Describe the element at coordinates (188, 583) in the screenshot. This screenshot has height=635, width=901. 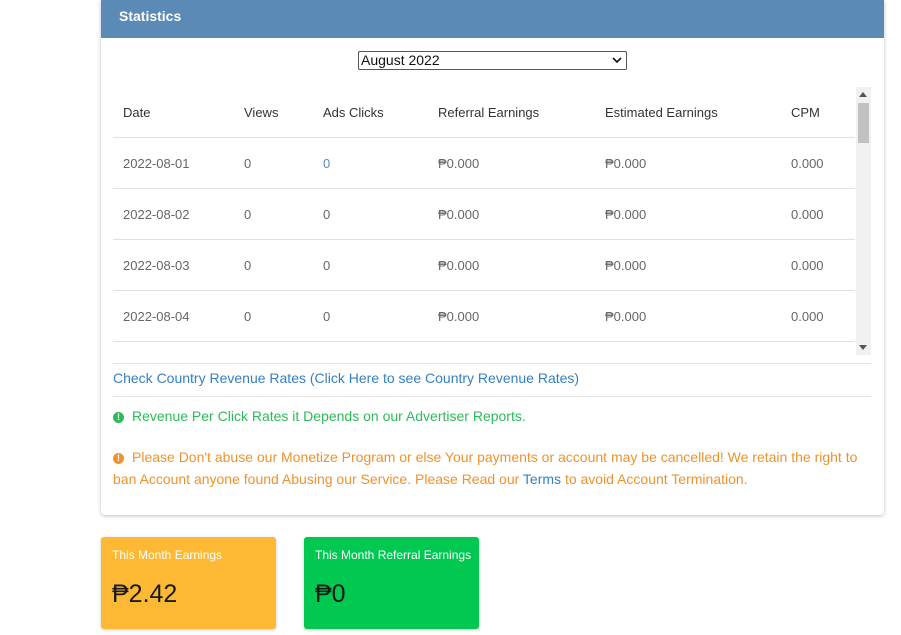
I see `month-earnings-card: This Month Earnings ₱2.42` at that location.